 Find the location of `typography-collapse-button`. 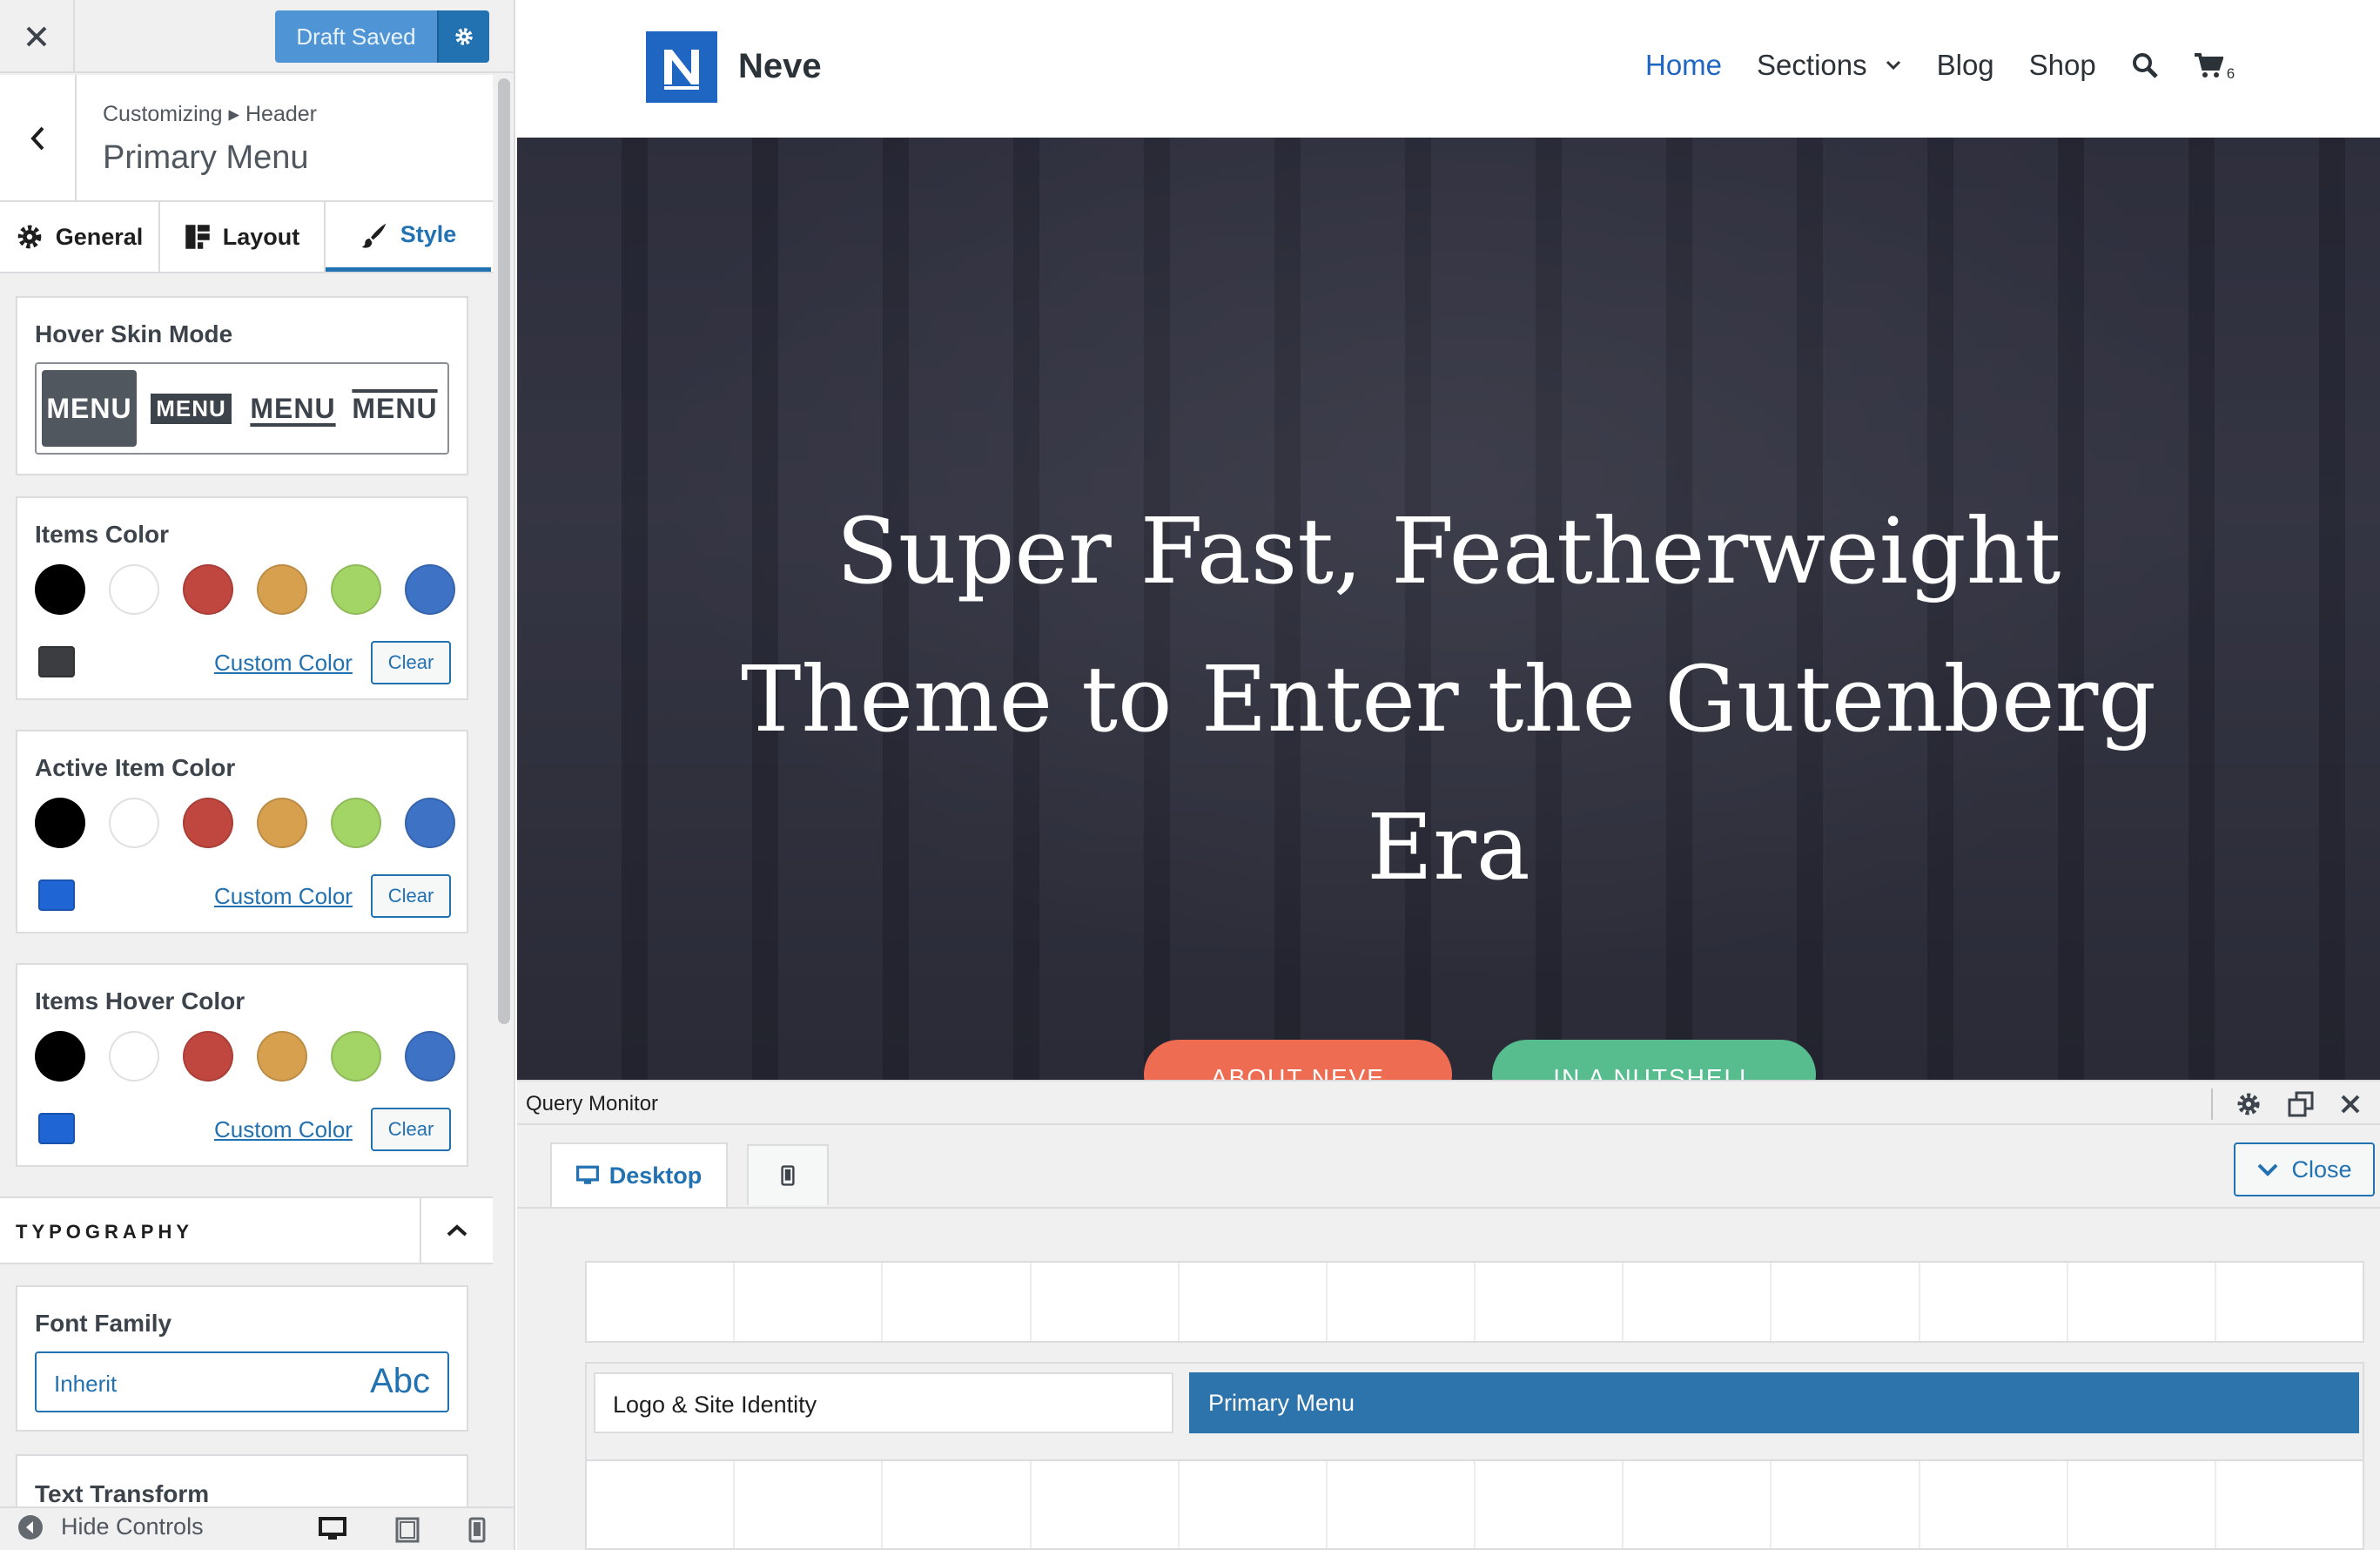

typography-collapse-button is located at coordinates (456, 1231).